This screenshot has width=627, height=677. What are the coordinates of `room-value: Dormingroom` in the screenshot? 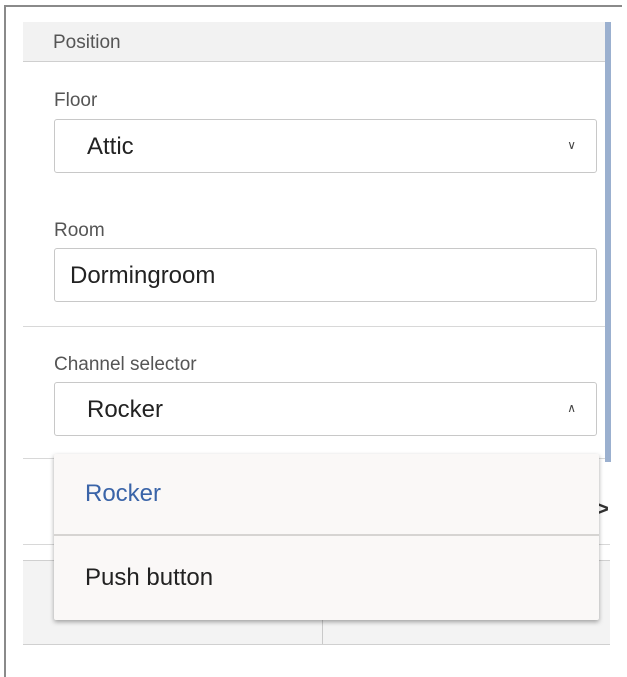 It's located at (143, 275).